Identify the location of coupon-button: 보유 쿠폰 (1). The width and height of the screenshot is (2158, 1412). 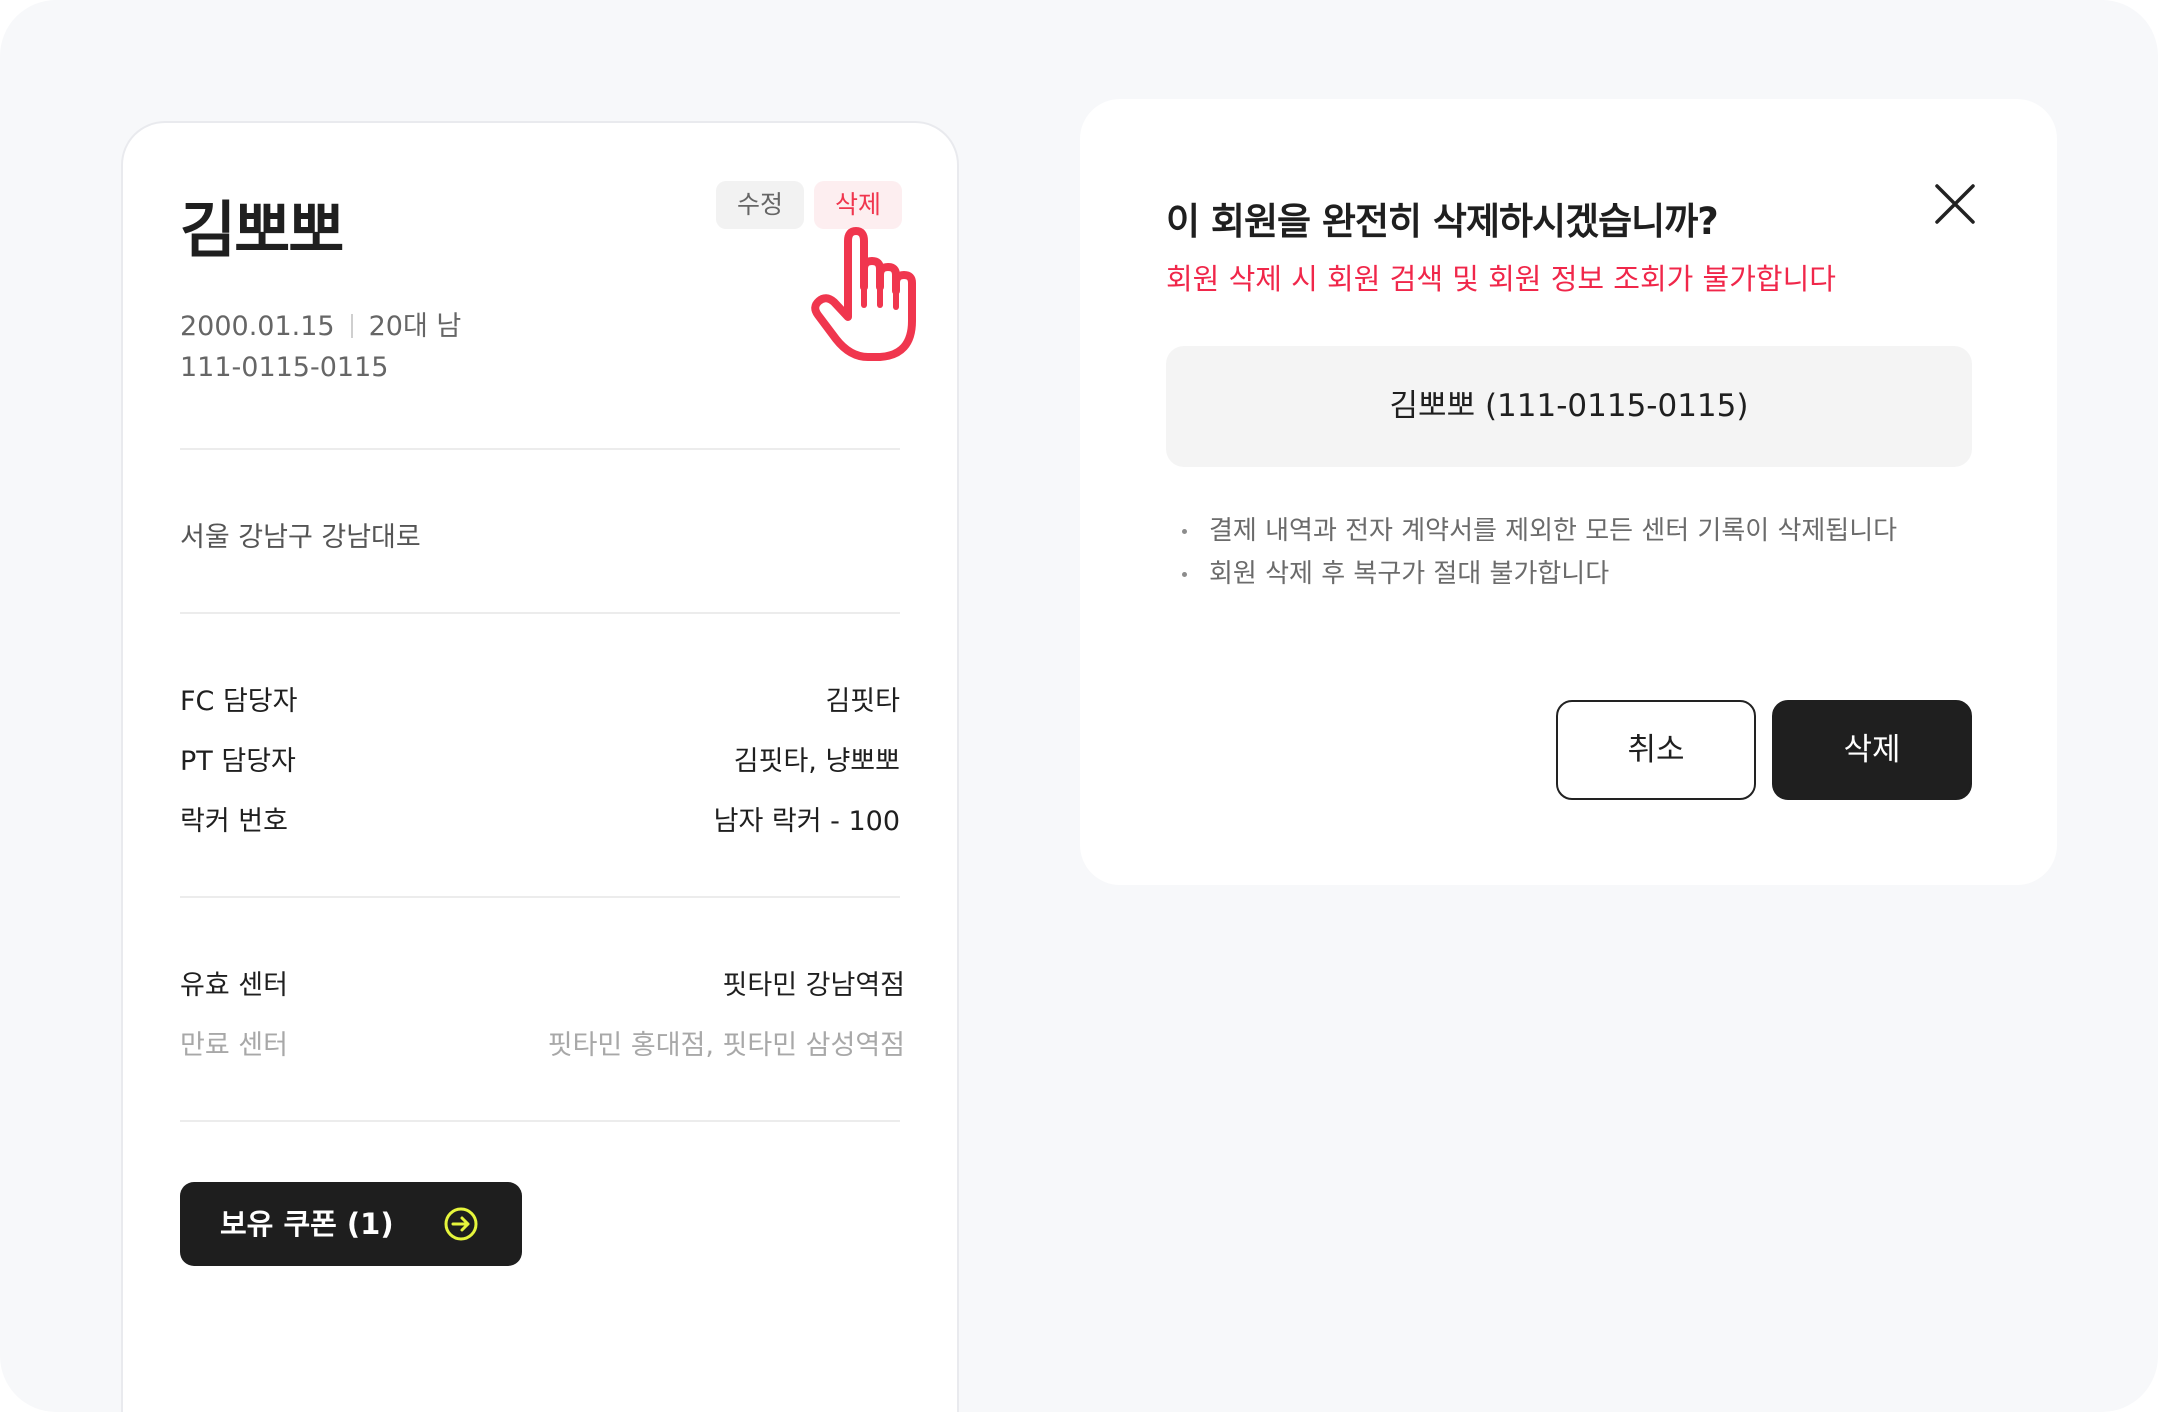
(351, 1224).